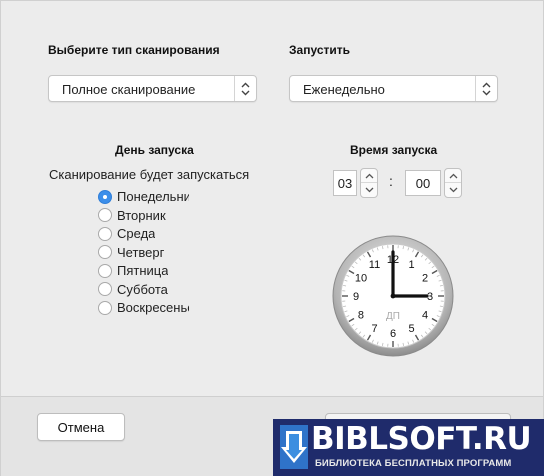  Describe the element at coordinates (393, 316) in the screenshot. I see `clock-period: ДП` at that location.